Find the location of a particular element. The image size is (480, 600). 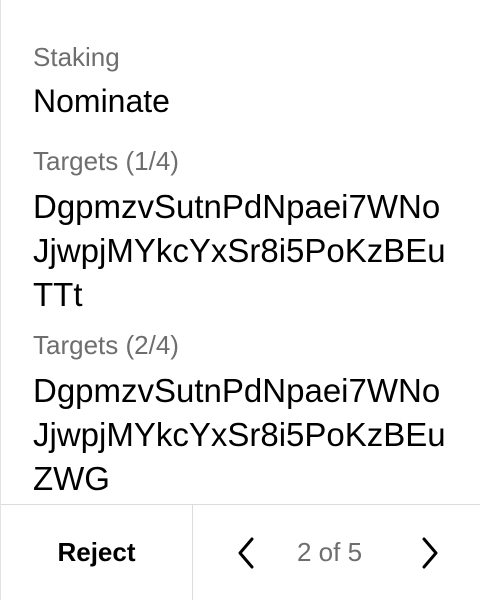

target-label: Targets (1/4) is located at coordinates (106, 161).